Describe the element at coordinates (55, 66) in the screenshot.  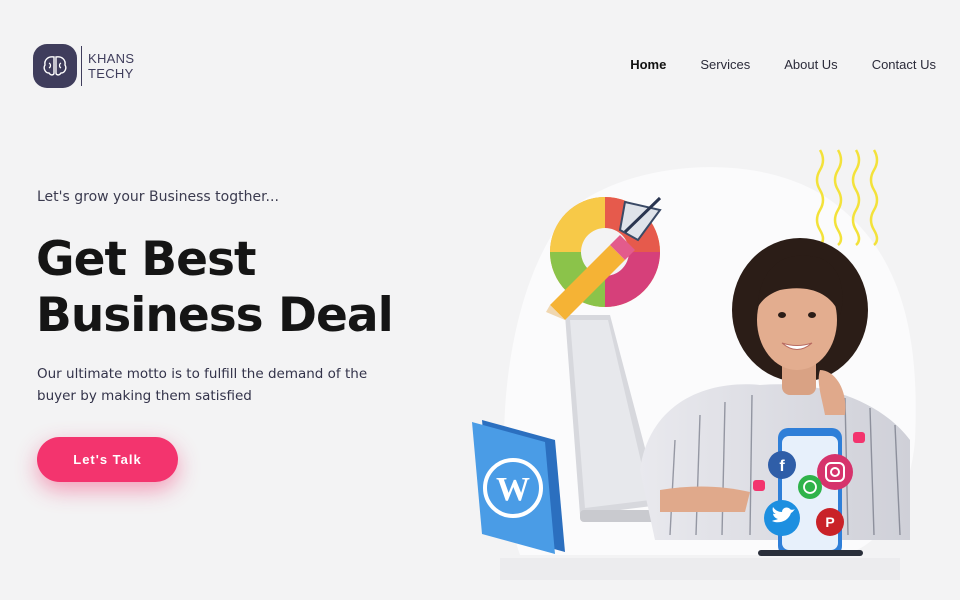
I see `brain-icon` at that location.